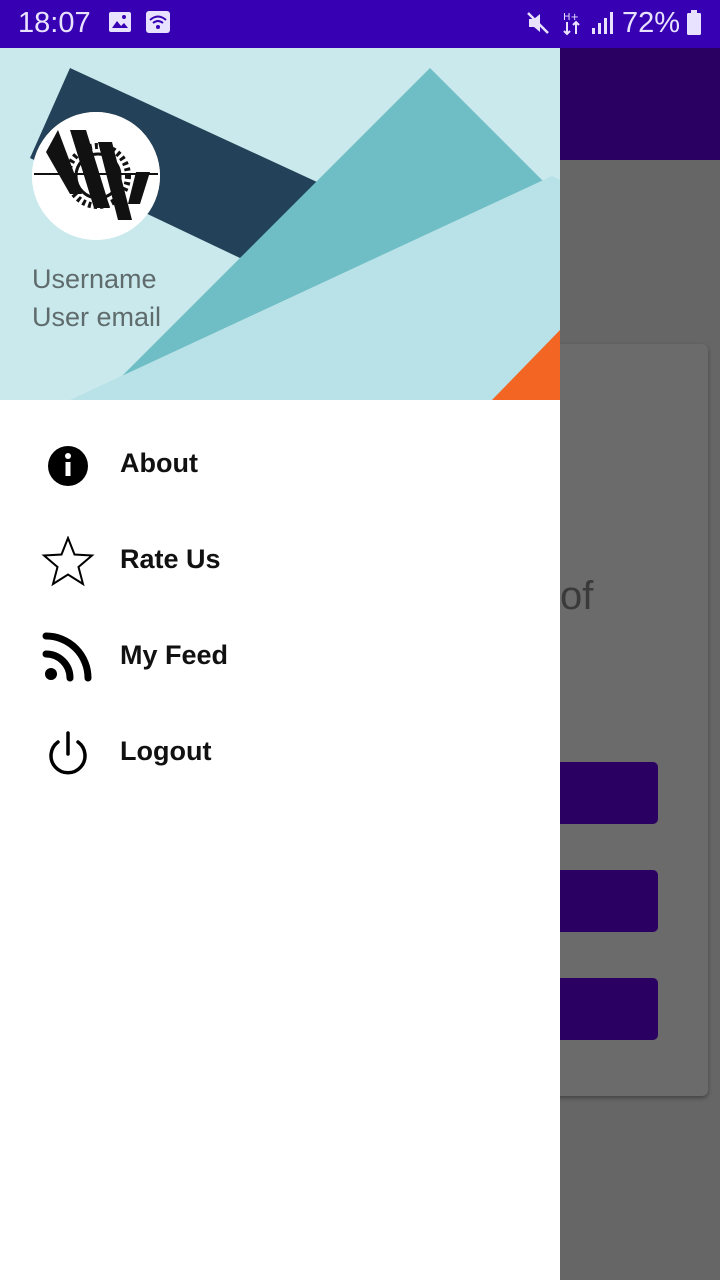  I want to click on menu-label-my-feed: My Feed, so click(174, 655).